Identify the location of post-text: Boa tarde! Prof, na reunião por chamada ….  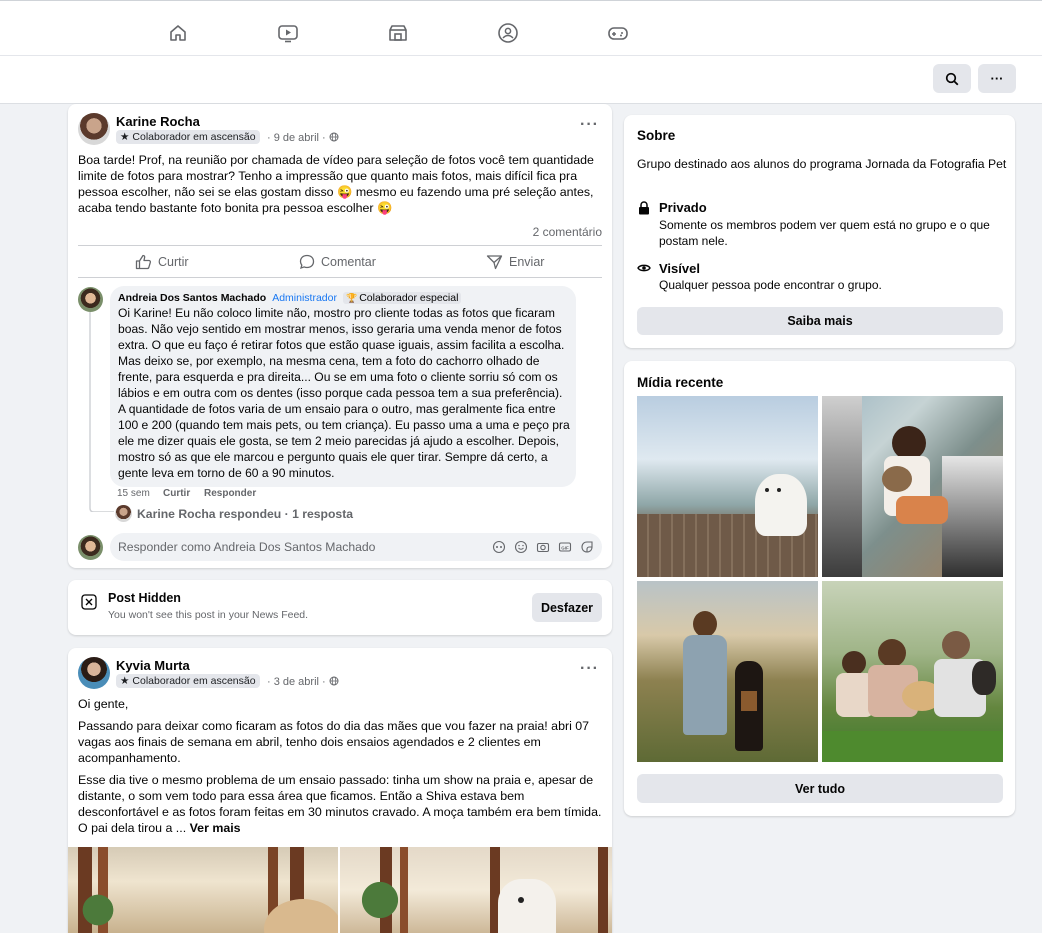
(336, 184).